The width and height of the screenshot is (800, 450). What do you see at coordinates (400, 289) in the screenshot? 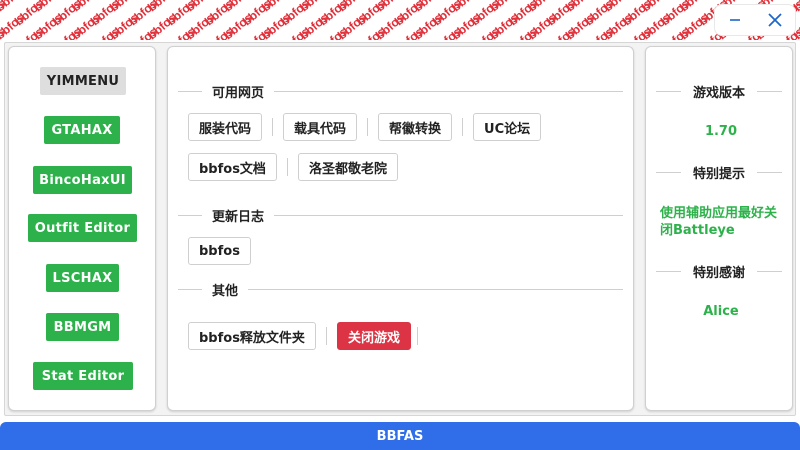
I see `section-header-other: 其他` at bounding box center [400, 289].